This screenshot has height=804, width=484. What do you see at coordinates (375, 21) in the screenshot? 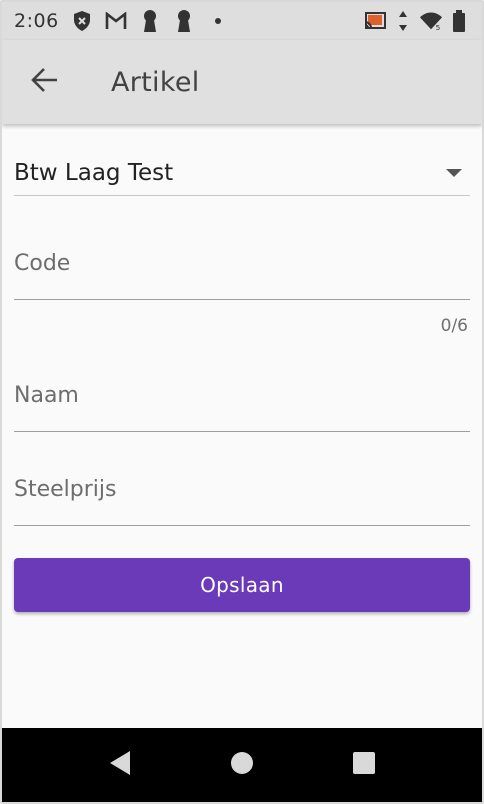
I see `cast-icon` at bounding box center [375, 21].